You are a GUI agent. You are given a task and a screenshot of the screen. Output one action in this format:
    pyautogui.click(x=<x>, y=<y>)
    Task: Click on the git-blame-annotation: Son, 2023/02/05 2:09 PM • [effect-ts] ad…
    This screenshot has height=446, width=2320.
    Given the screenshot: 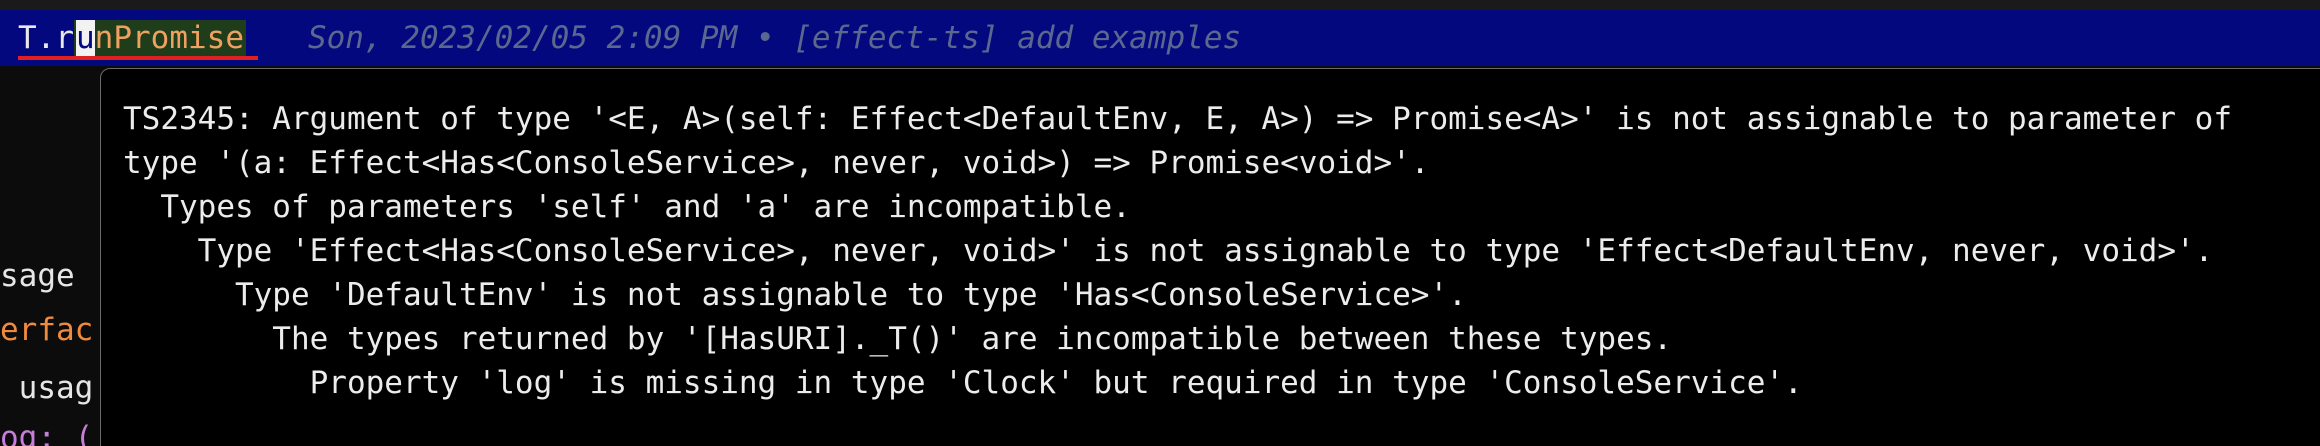 What is the action you would take?
    pyautogui.click(x=774, y=38)
    